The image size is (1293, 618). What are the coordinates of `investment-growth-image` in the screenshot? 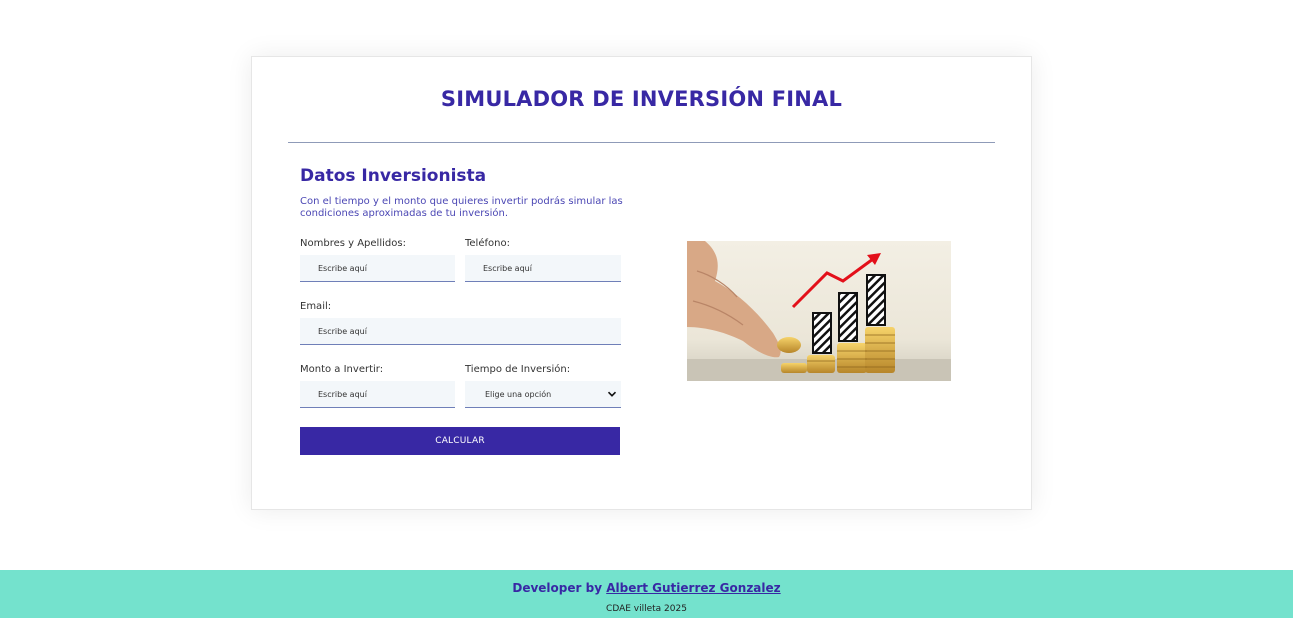 It's located at (819, 311).